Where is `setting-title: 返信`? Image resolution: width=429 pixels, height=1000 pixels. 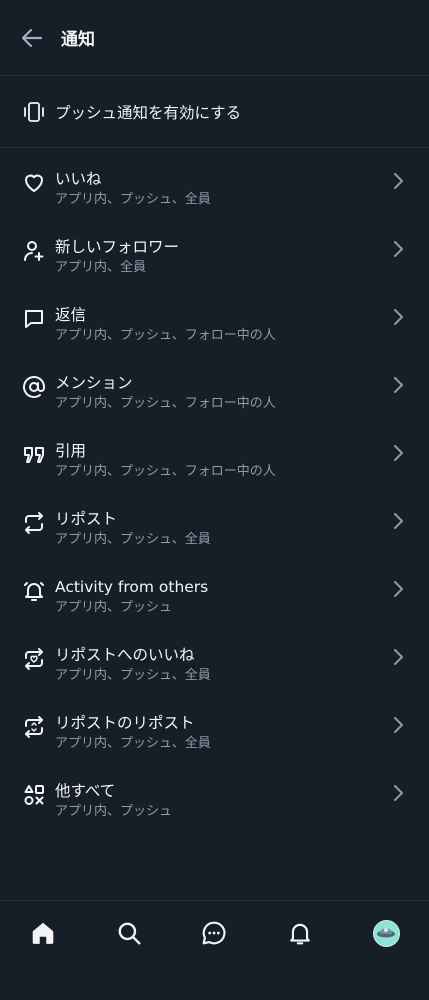
setting-title: 返信 is located at coordinates (71, 315).